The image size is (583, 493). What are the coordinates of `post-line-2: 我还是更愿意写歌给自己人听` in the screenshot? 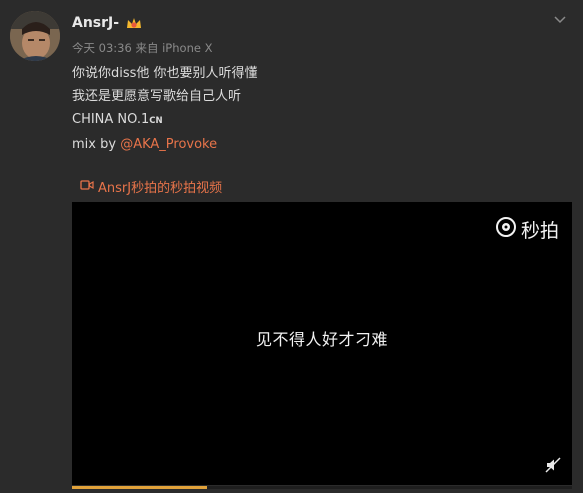 It's located at (157, 96).